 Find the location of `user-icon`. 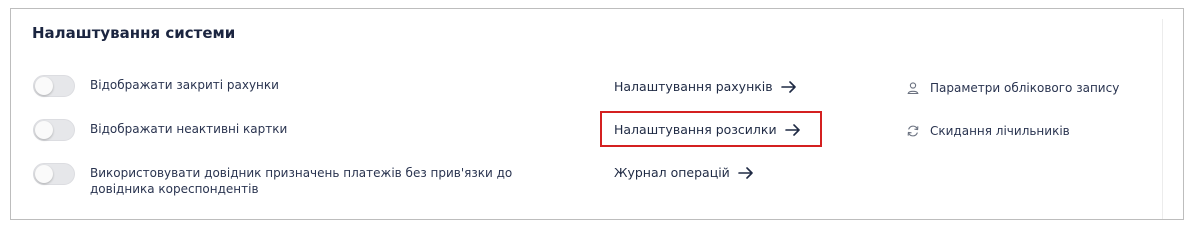

user-icon is located at coordinates (913, 88).